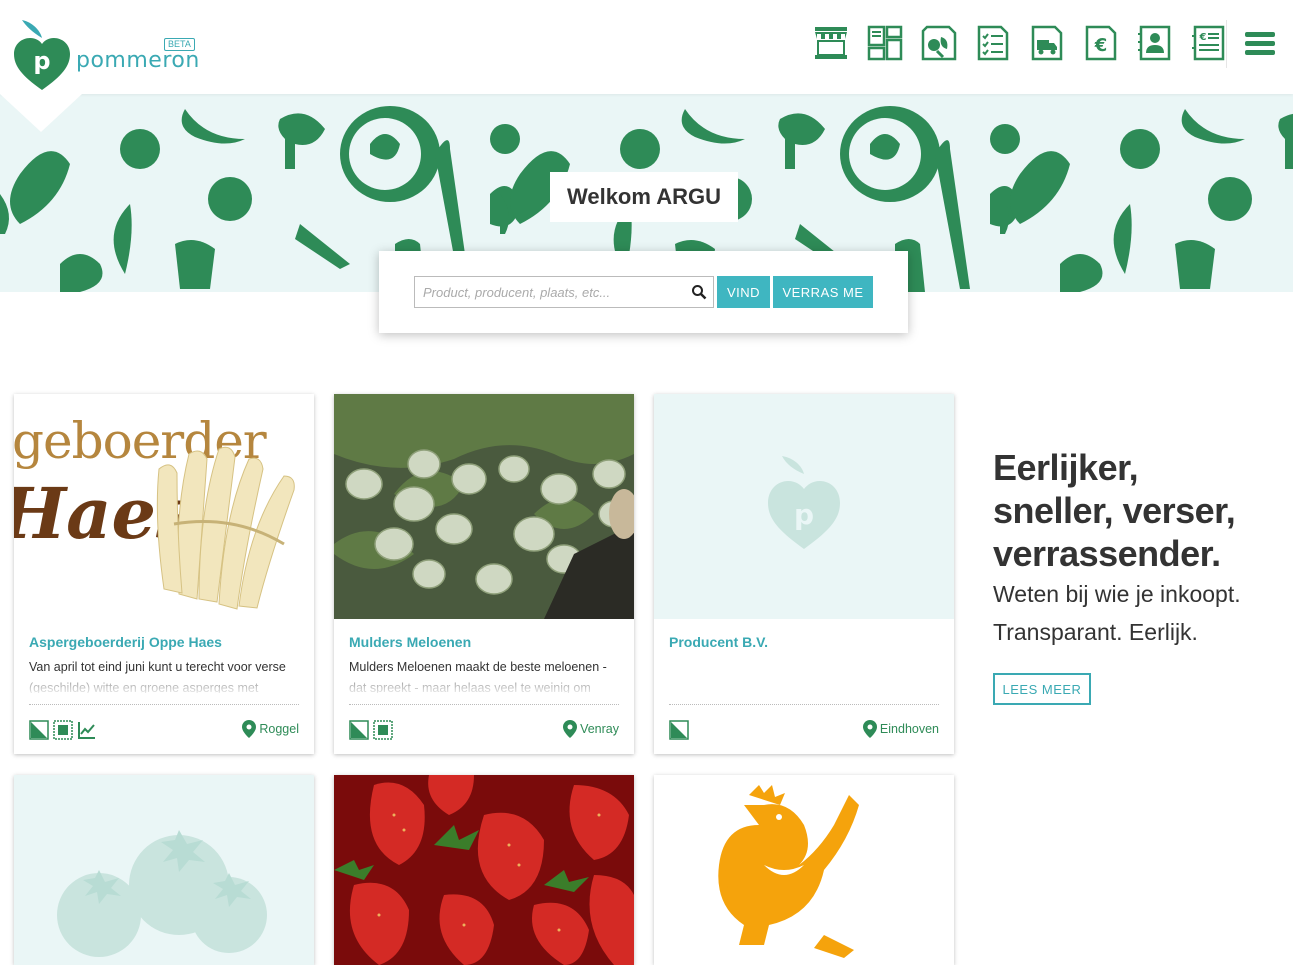  I want to click on hamburger-menu-icon, so click(1260, 44).